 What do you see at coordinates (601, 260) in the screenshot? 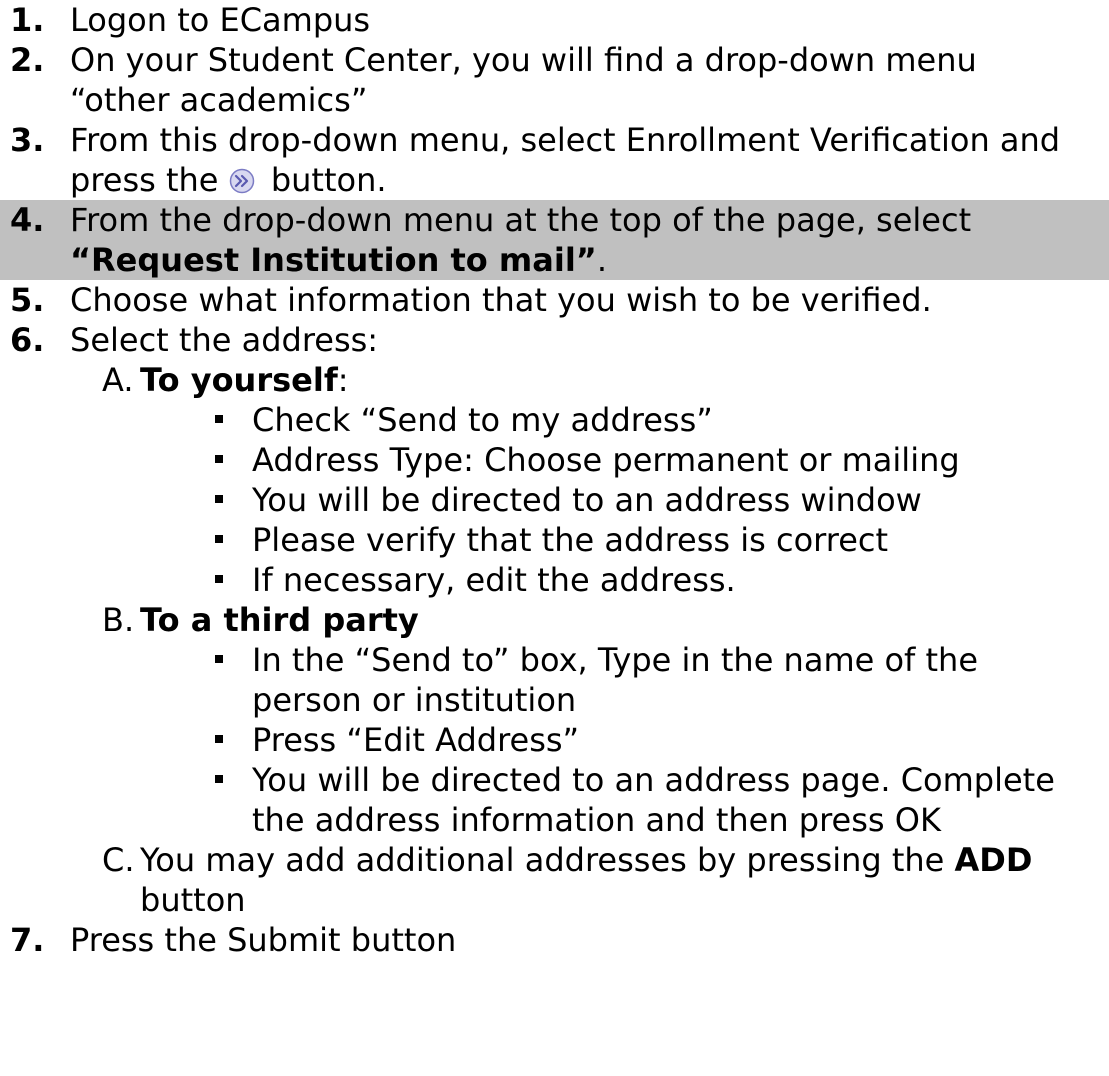
I see `step-text: .` at bounding box center [601, 260].